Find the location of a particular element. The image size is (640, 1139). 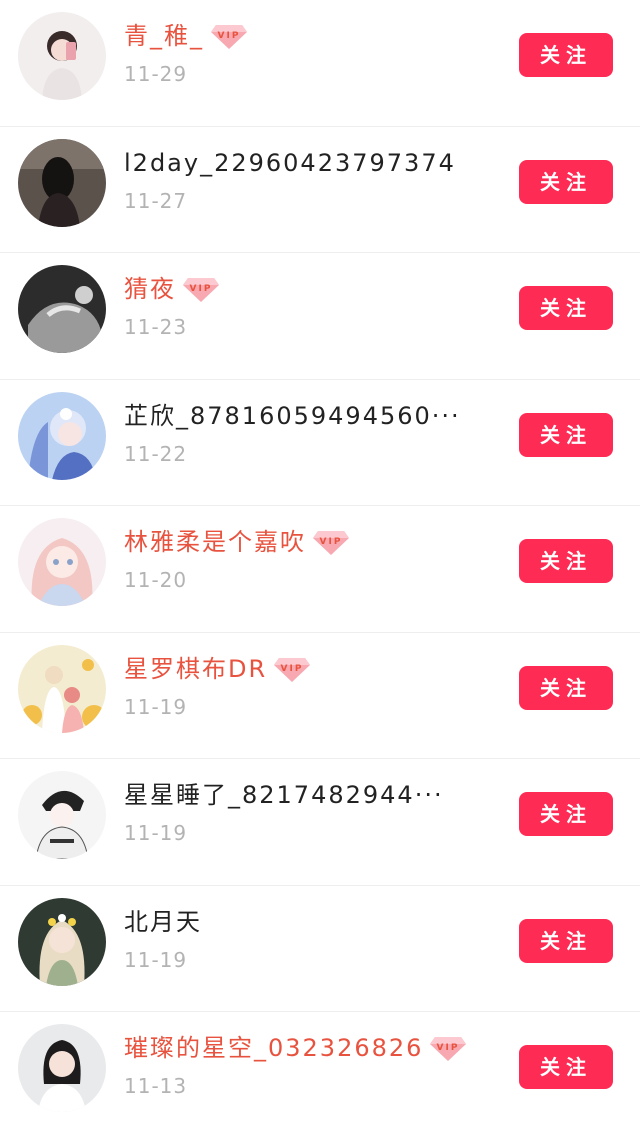

user-name: 星罗棋布DR VIP is located at coordinates (217, 669).